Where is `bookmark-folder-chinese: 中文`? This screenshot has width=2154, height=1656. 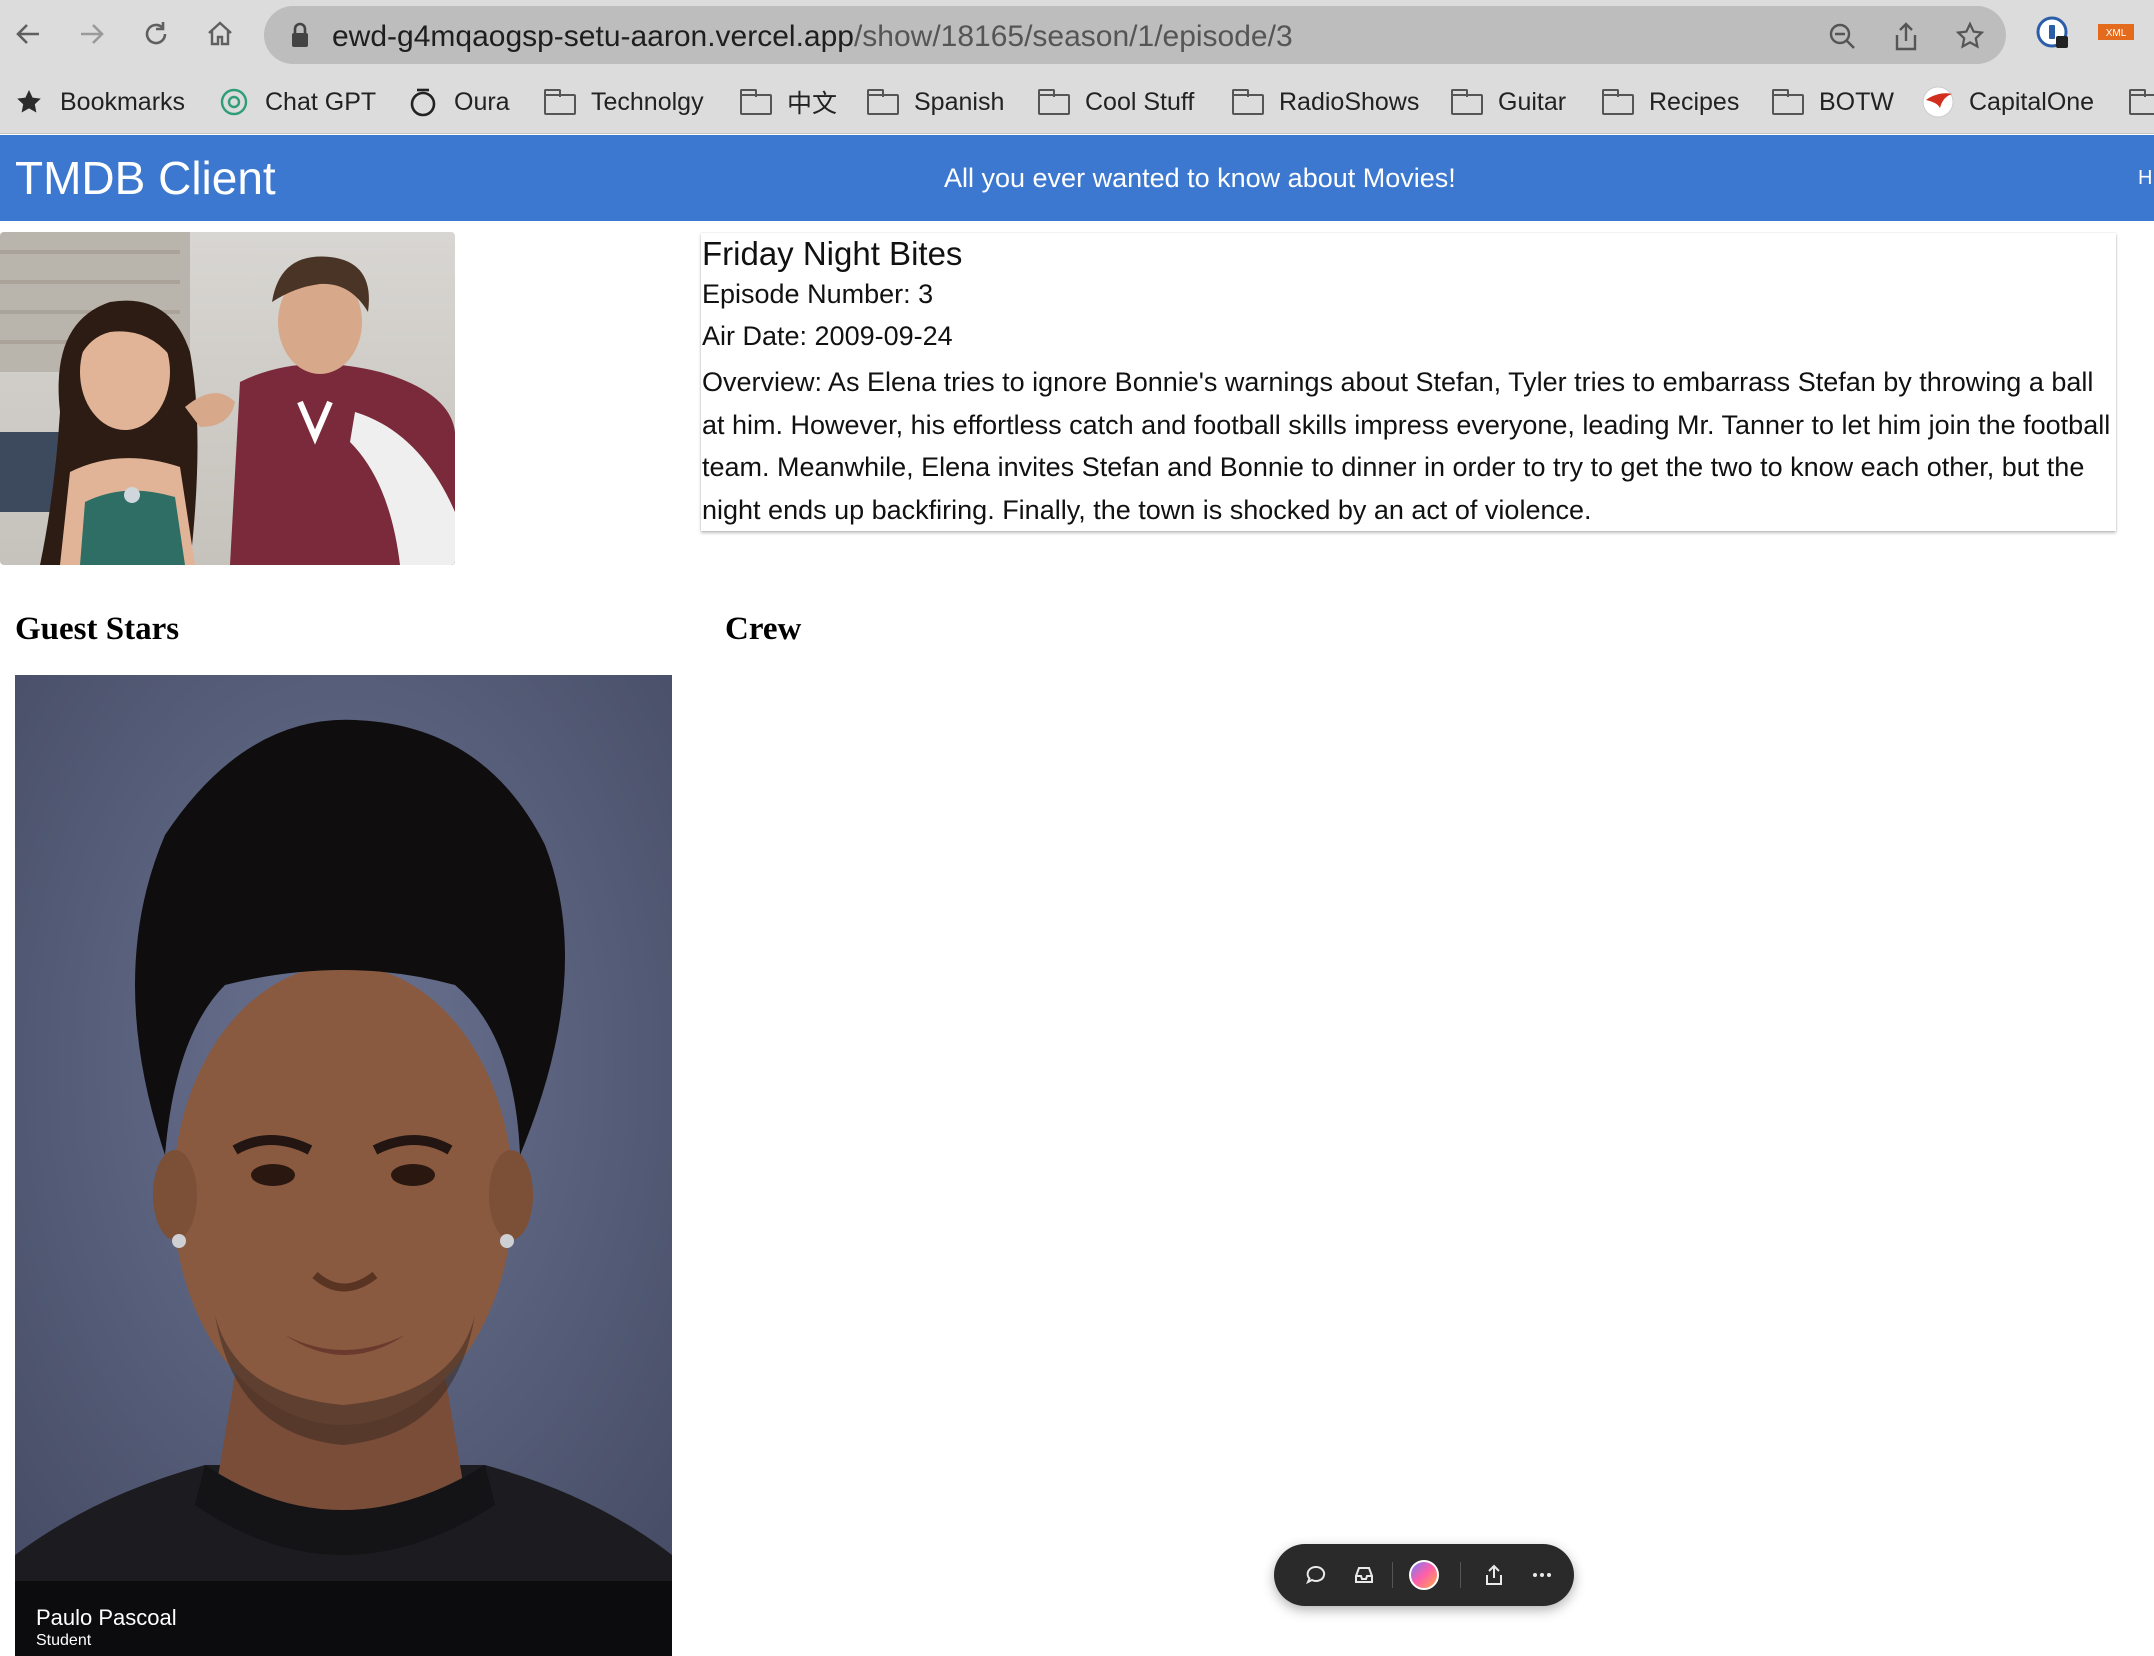
bookmark-folder-chinese: 中文 is located at coordinates (788, 102).